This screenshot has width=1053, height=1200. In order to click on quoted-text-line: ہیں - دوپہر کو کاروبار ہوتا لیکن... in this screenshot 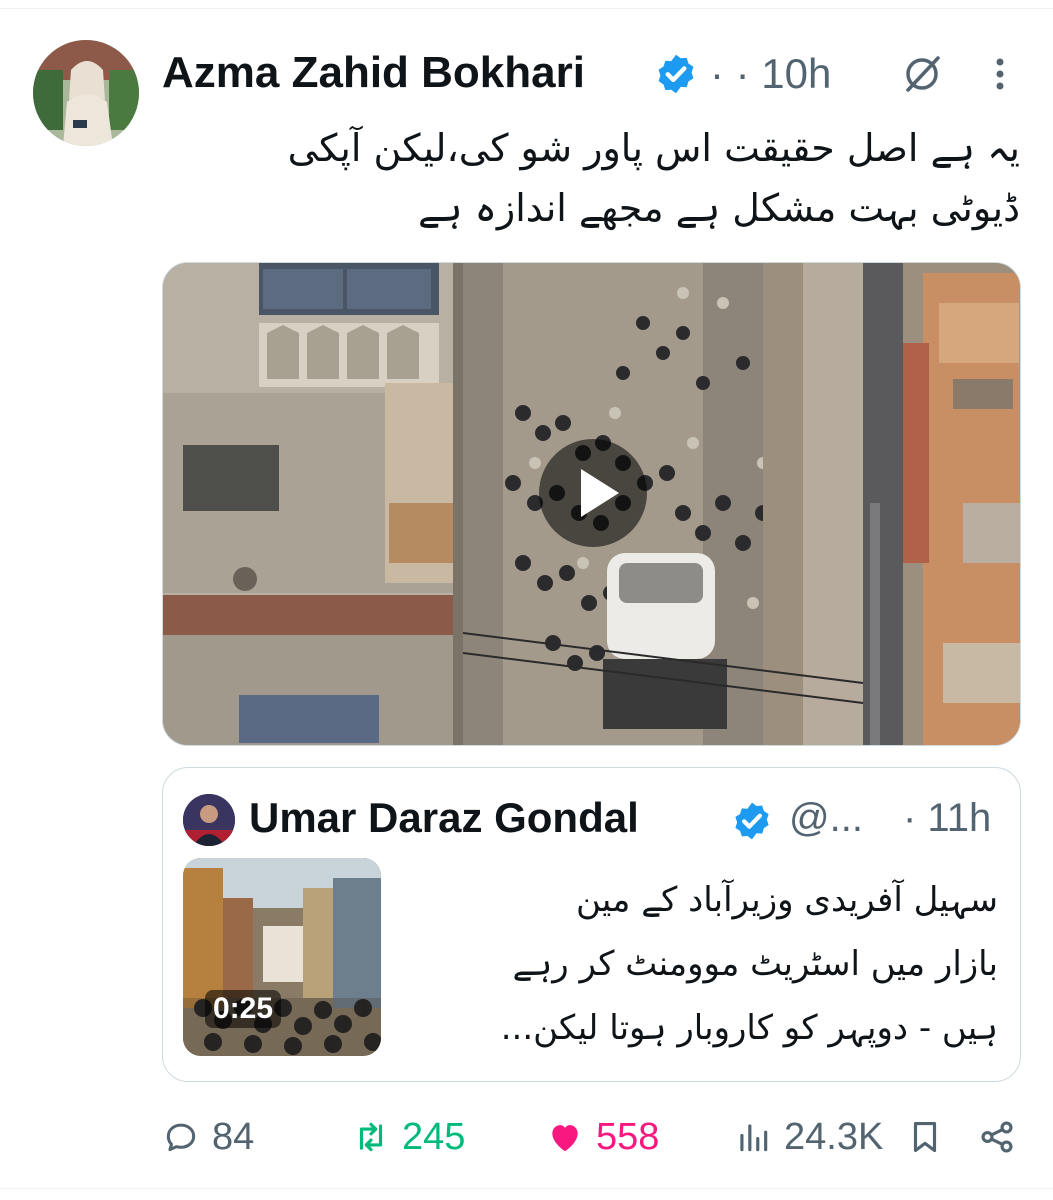, I will do `click(749, 1028)`.